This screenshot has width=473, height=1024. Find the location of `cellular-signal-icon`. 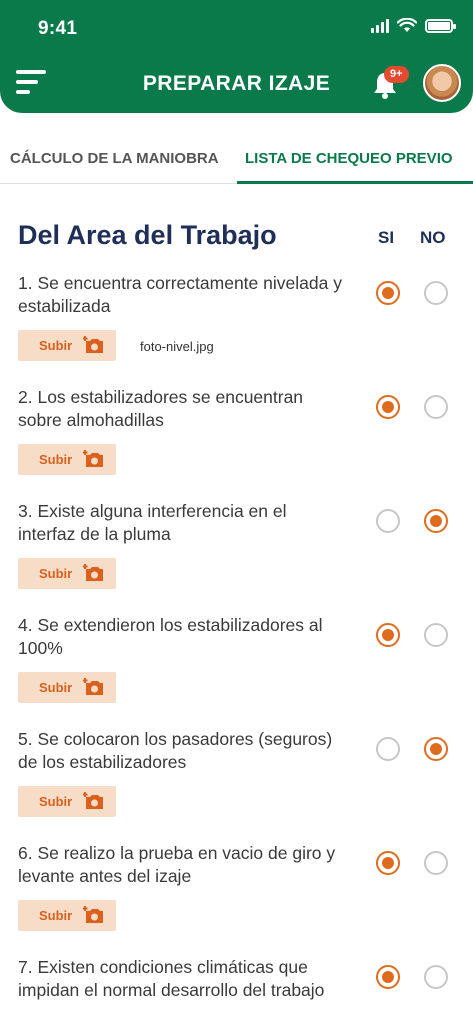

cellular-signal-icon is located at coordinates (380, 25).